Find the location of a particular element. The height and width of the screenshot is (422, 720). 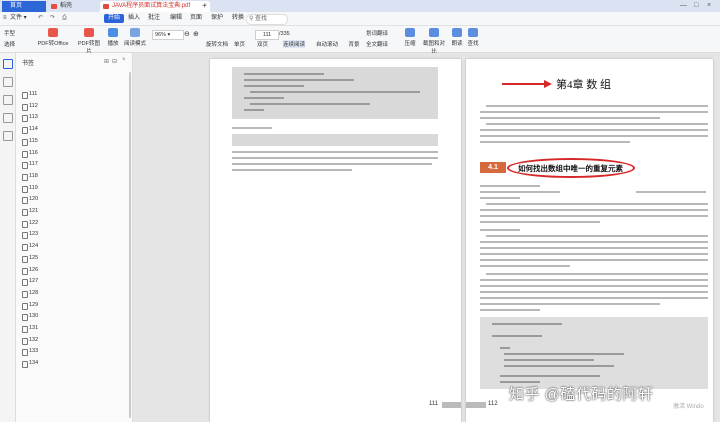

bookmark-item: 134 is located at coordinates (29, 364).